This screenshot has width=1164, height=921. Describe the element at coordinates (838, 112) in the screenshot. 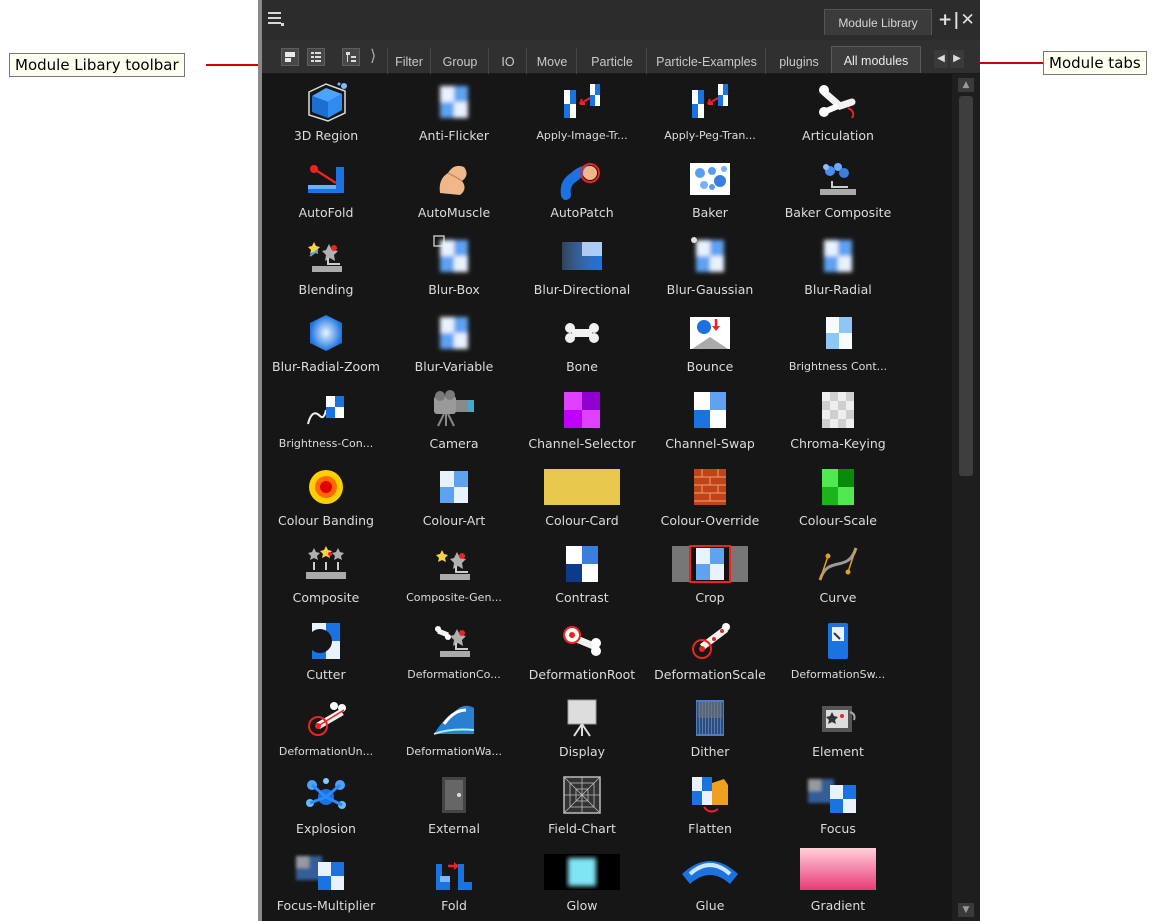

I see `module-item-articulation: Articulation` at that location.